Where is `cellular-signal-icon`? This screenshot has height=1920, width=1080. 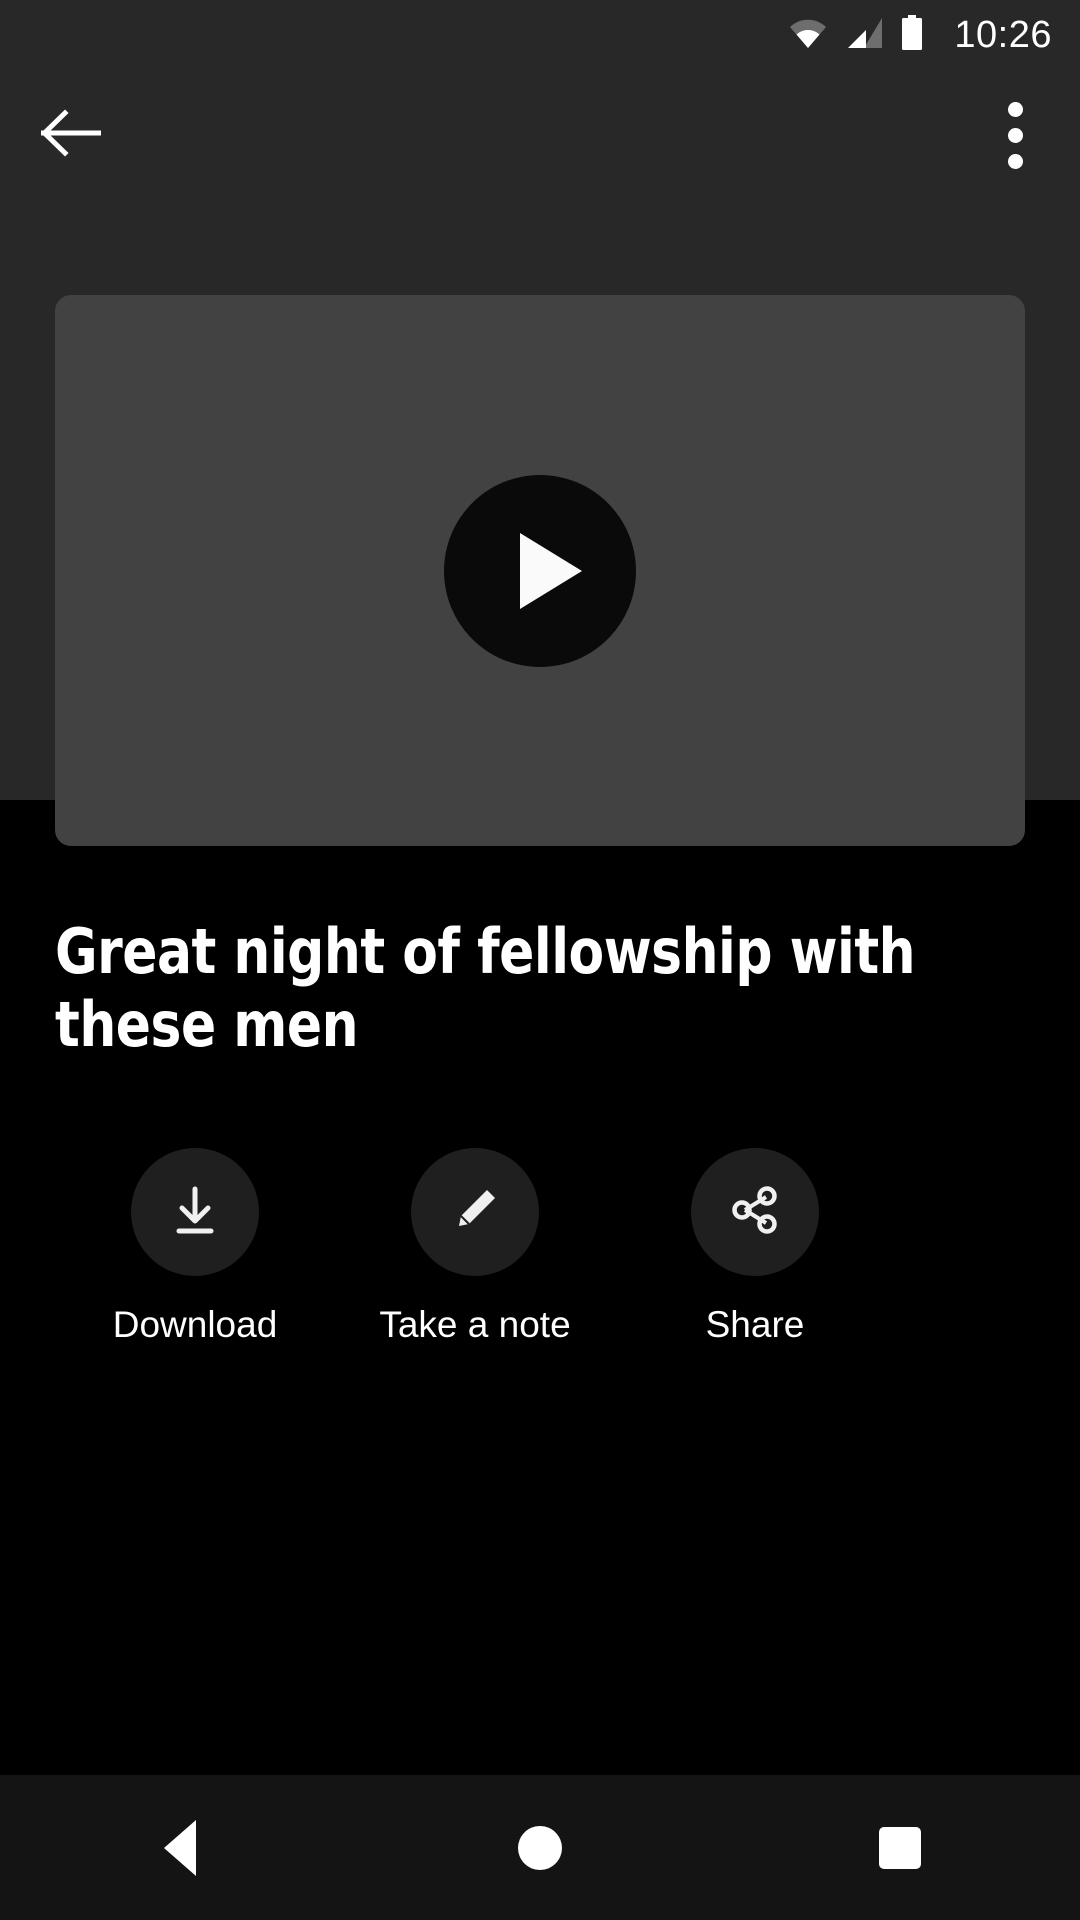
cellular-signal-icon is located at coordinates (864, 35).